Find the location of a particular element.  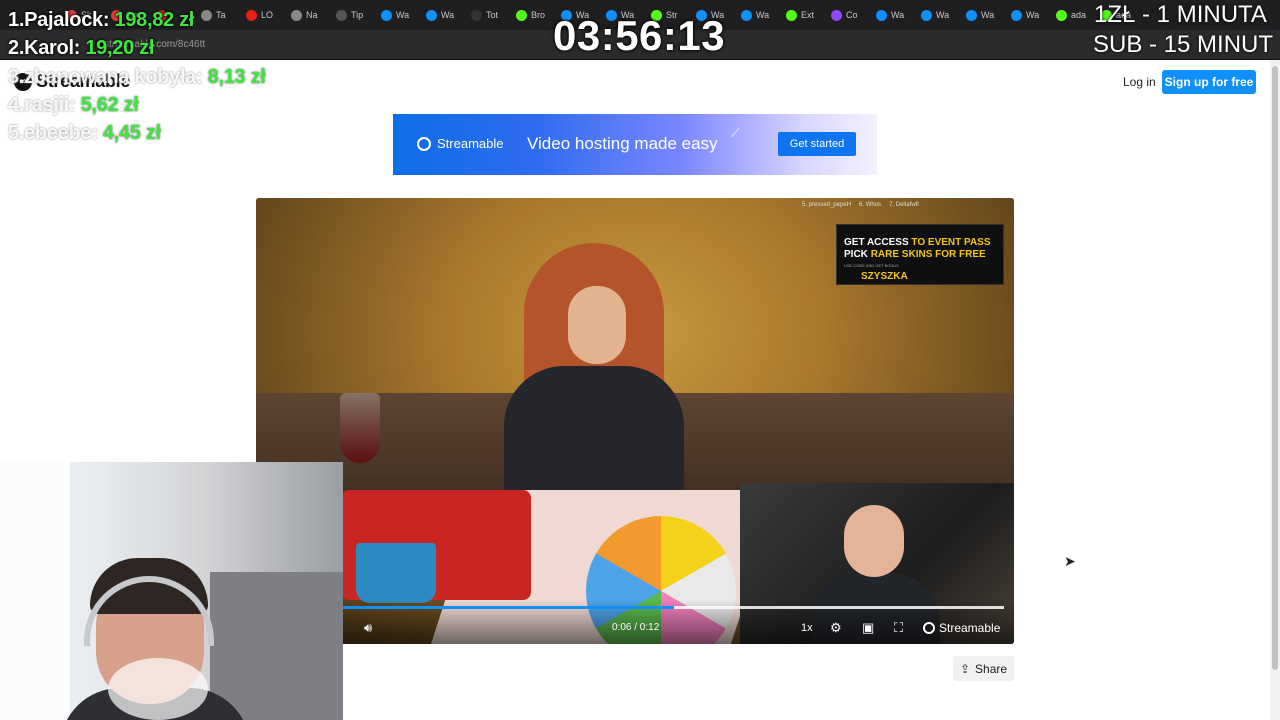

x-icon is located at coordinates (476, 15).